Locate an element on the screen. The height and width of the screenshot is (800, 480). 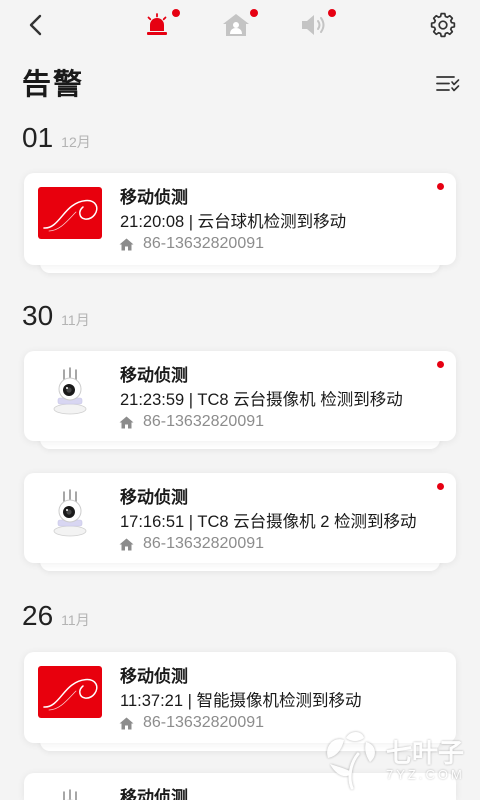
watermark-site: 7YZ.COM is located at coordinates (425, 774).